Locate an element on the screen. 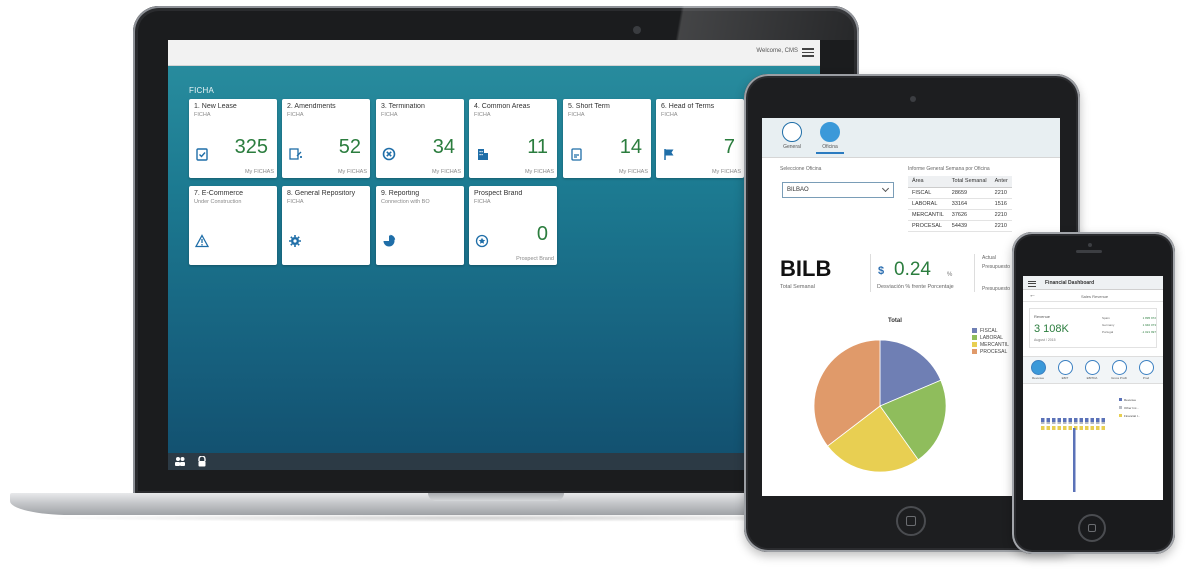  kpi-tab: Gross Profit is located at coordinates (1119, 370).